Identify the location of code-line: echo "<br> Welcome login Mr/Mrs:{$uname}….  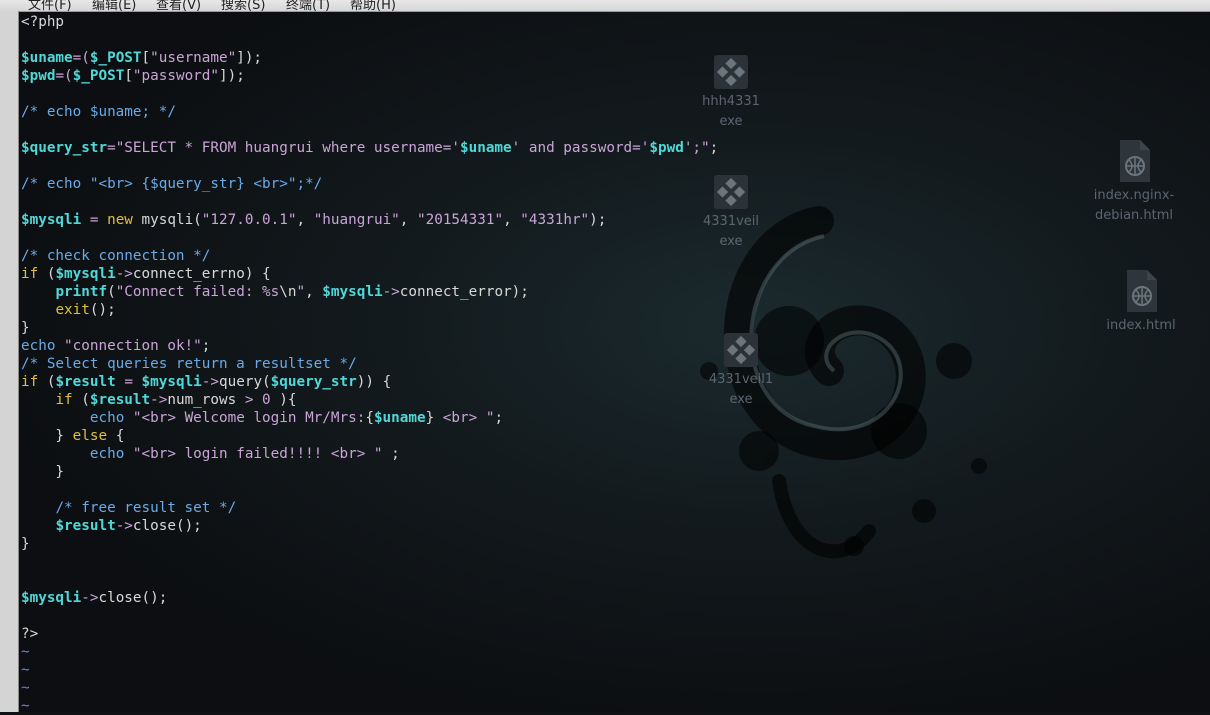
(369, 418).